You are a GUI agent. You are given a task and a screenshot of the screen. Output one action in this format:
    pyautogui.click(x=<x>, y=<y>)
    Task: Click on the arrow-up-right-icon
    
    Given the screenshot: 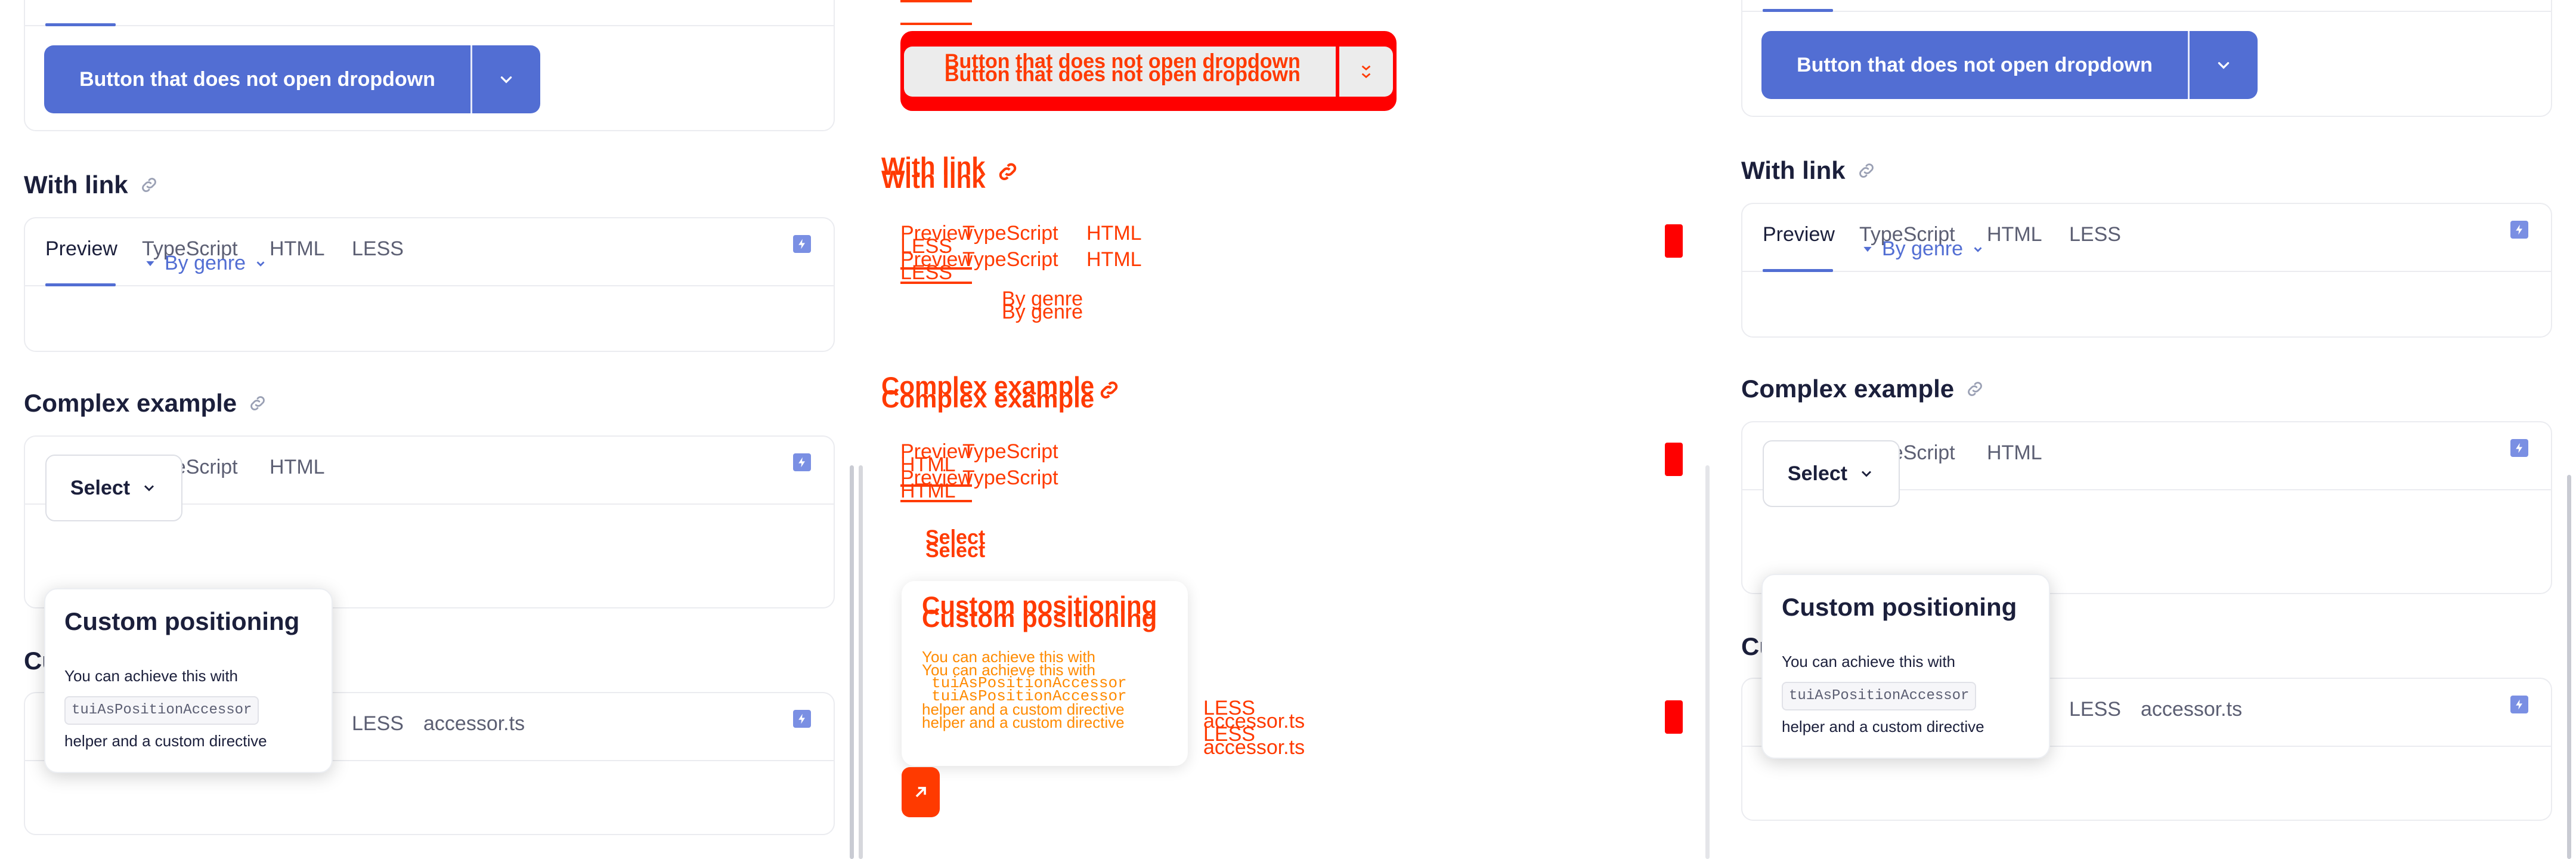 What is the action you would take?
    pyautogui.click(x=920, y=792)
    